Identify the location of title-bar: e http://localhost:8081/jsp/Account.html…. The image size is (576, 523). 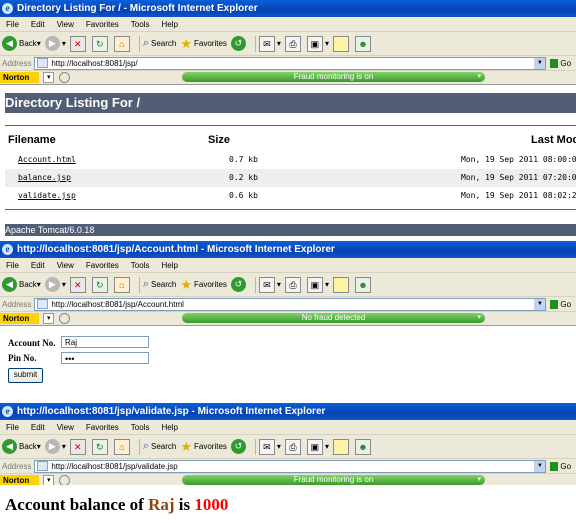
(288, 249).